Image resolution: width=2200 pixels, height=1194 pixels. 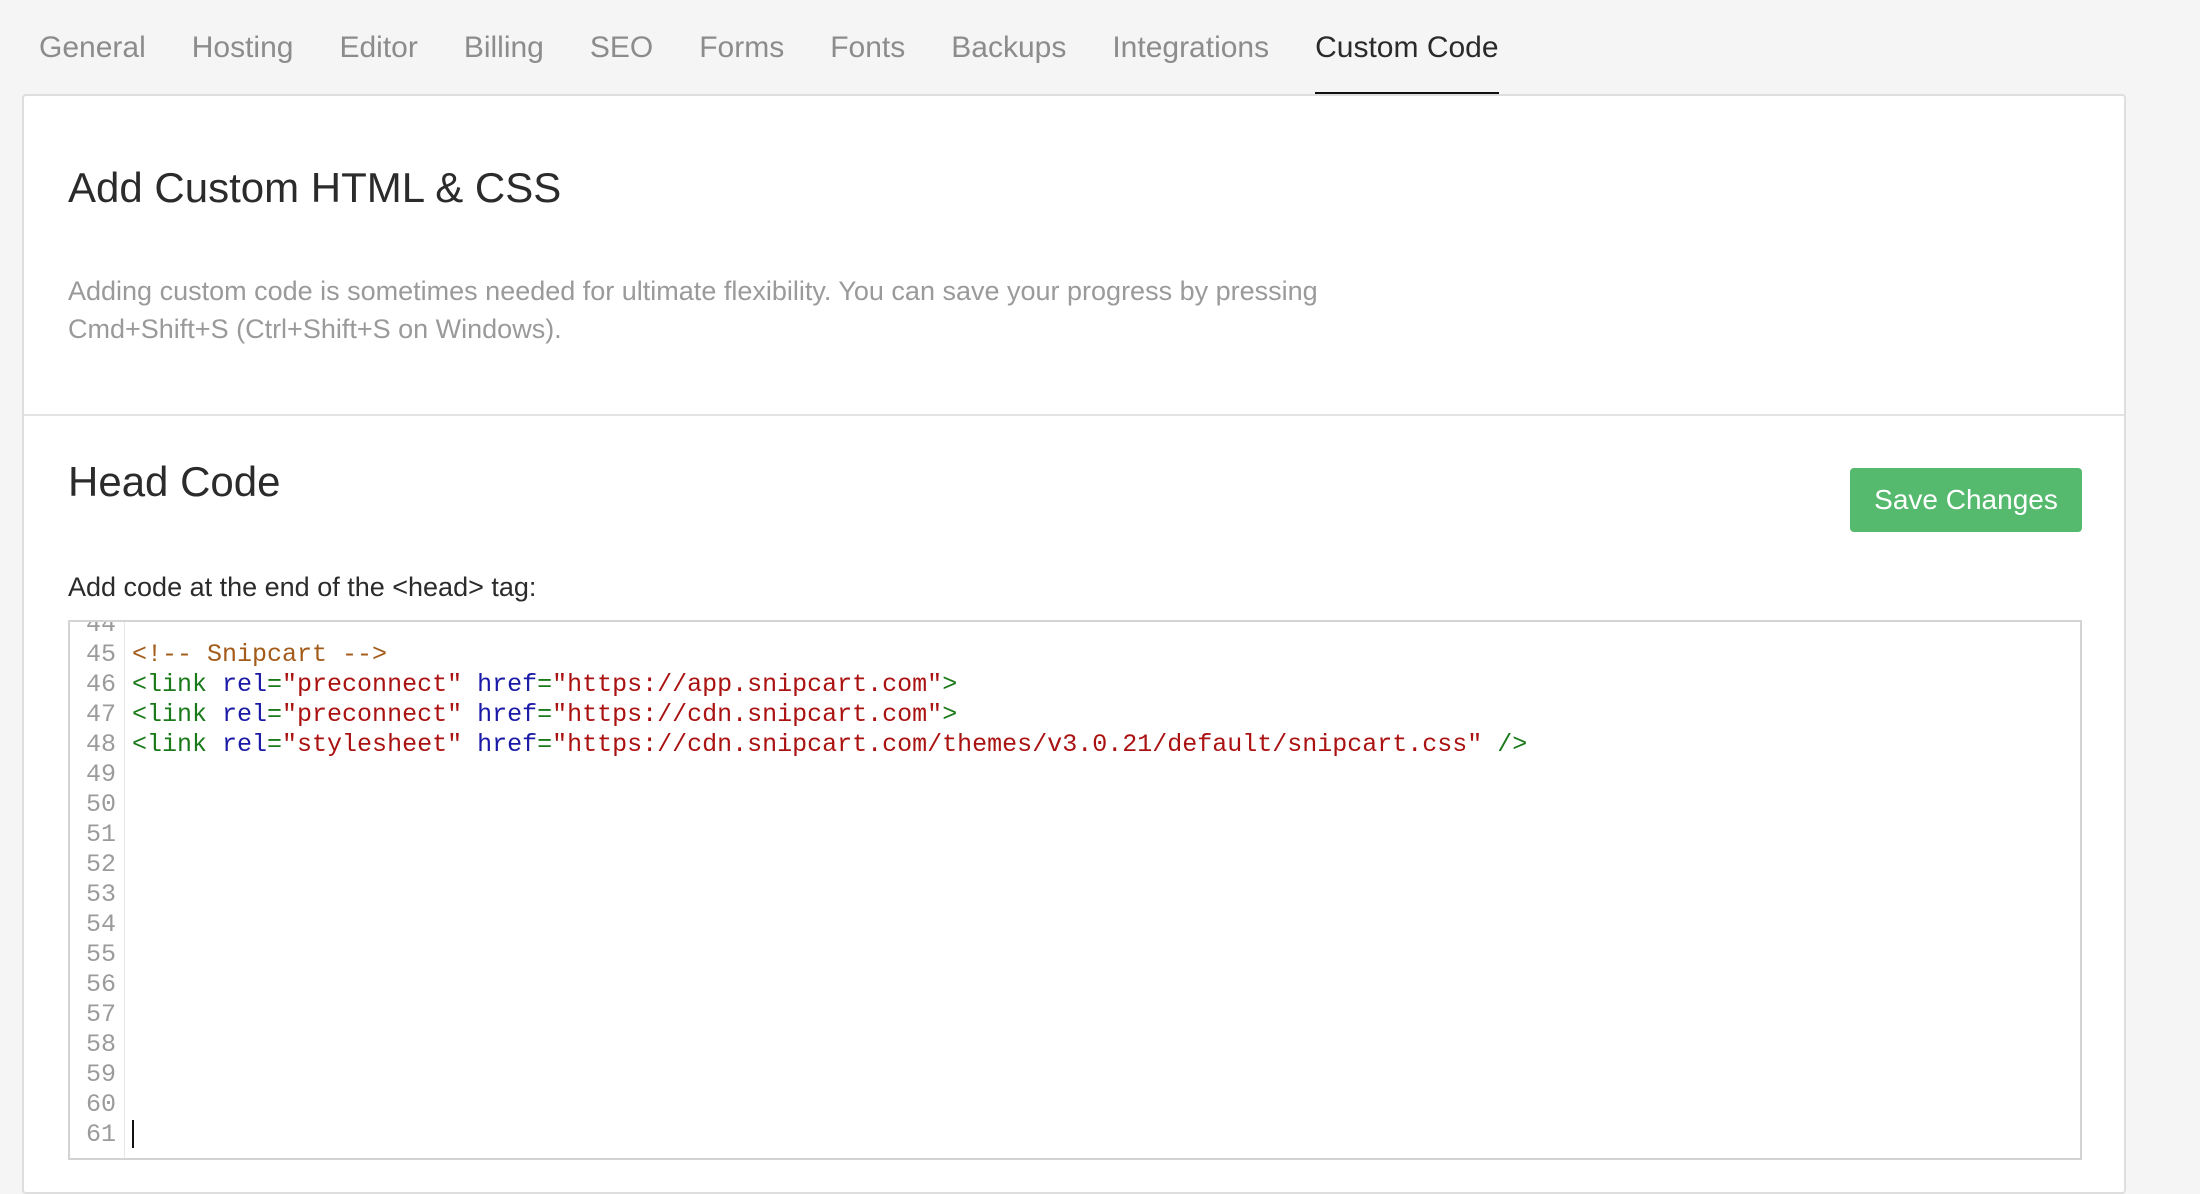 What do you see at coordinates (1075, 805) in the screenshot?
I see `code-line: 50` at bounding box center [1075, 805].